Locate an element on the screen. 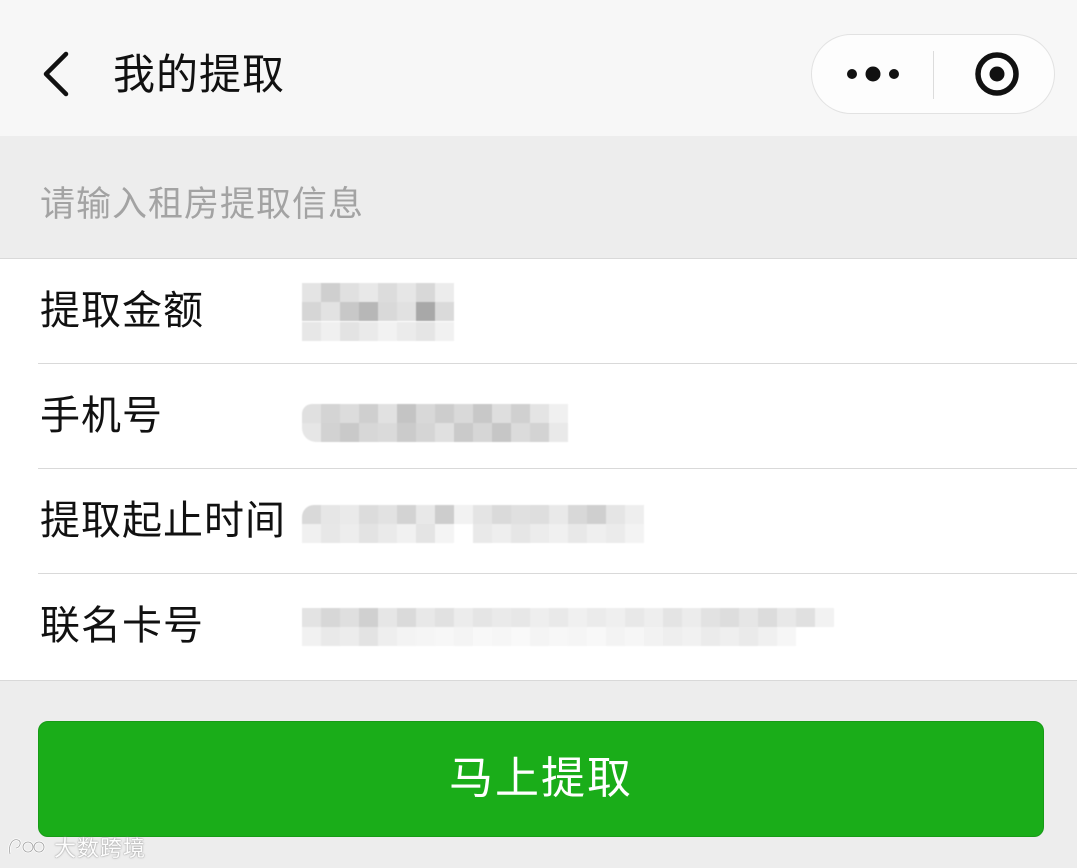 Image resolution: width=1077 pixels, height=868 pixels. chevron-left-icon is located at coordinates (56, 74).